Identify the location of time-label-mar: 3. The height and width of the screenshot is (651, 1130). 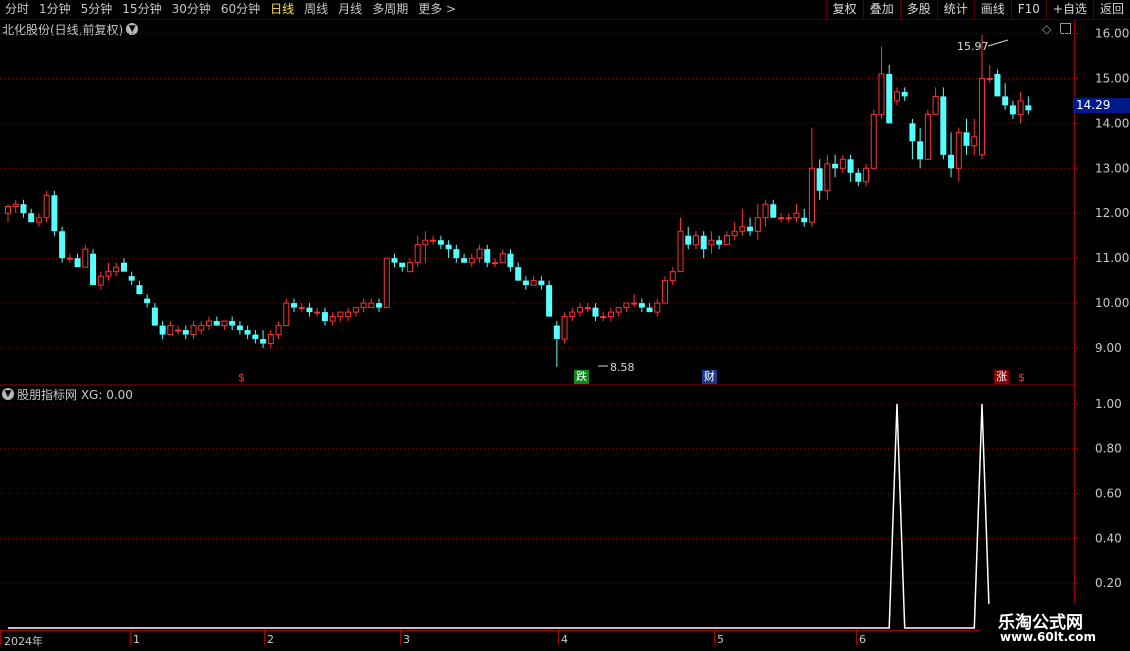
(406, 639).